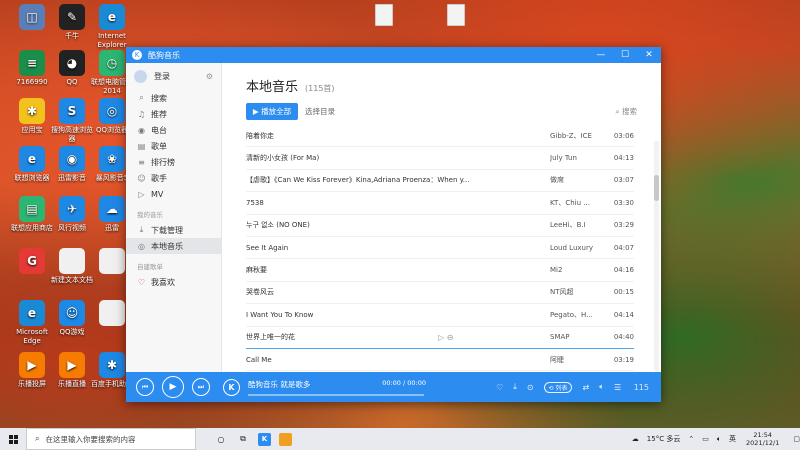 The image size is (800, 450). I want to click on progress-bar, so click(336, 394).